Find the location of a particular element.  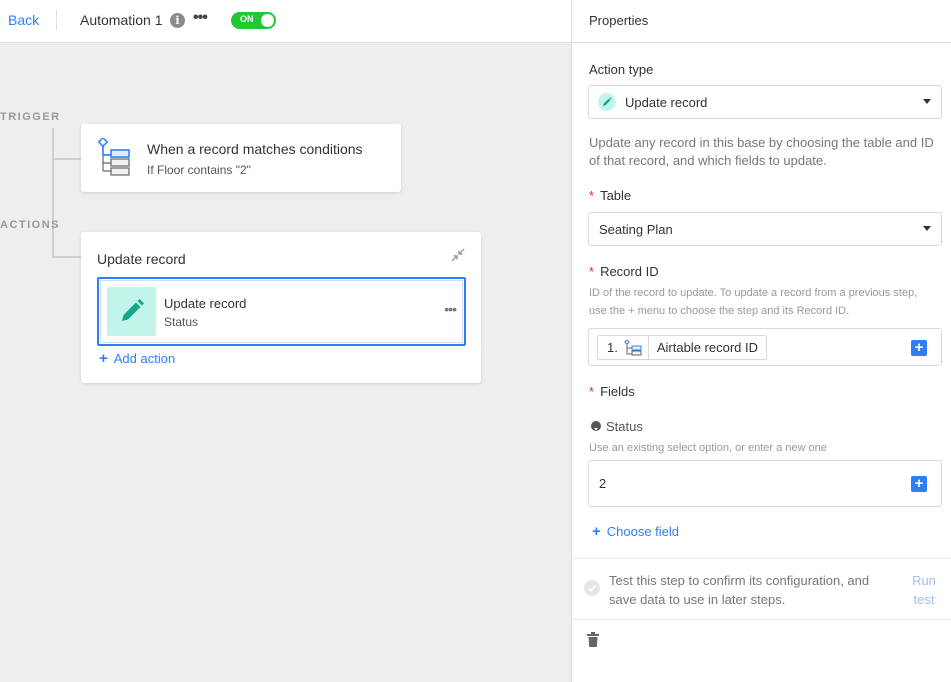

field-name-status: Status is located at coordinates (624, 426).